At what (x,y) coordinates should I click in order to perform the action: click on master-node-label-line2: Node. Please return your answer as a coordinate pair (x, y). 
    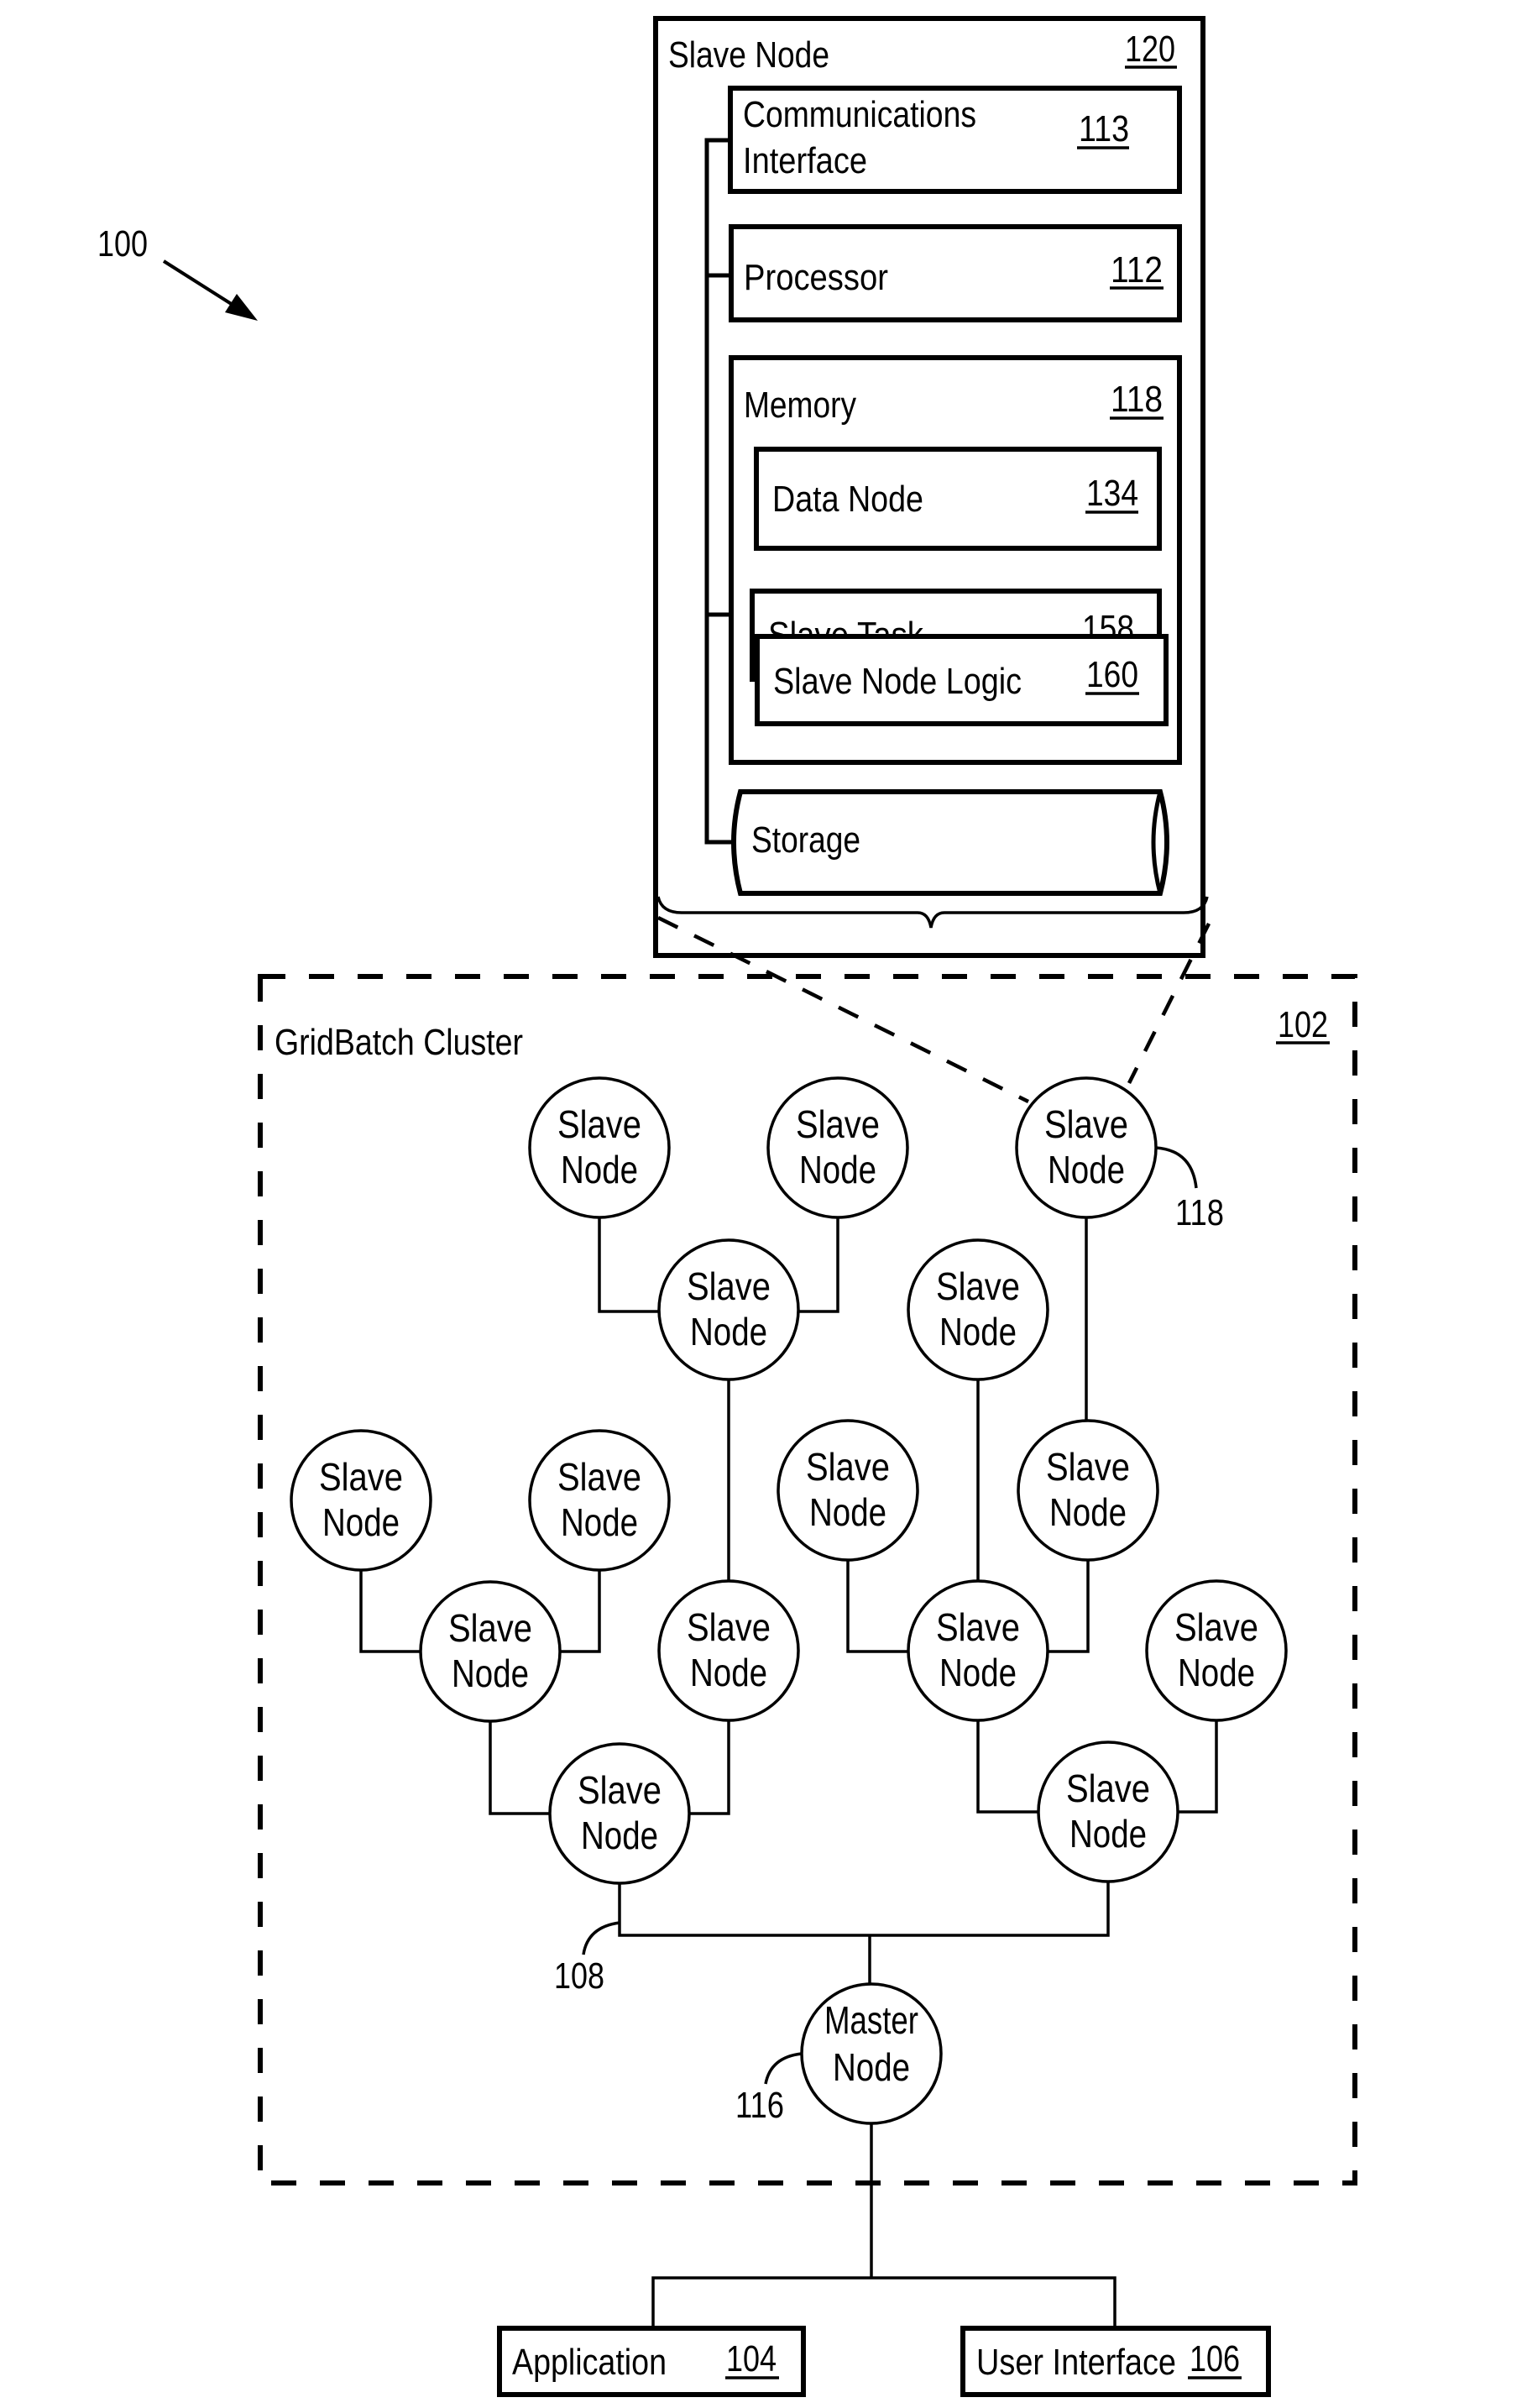
    Looking at the image, I should click on (872, 2067).